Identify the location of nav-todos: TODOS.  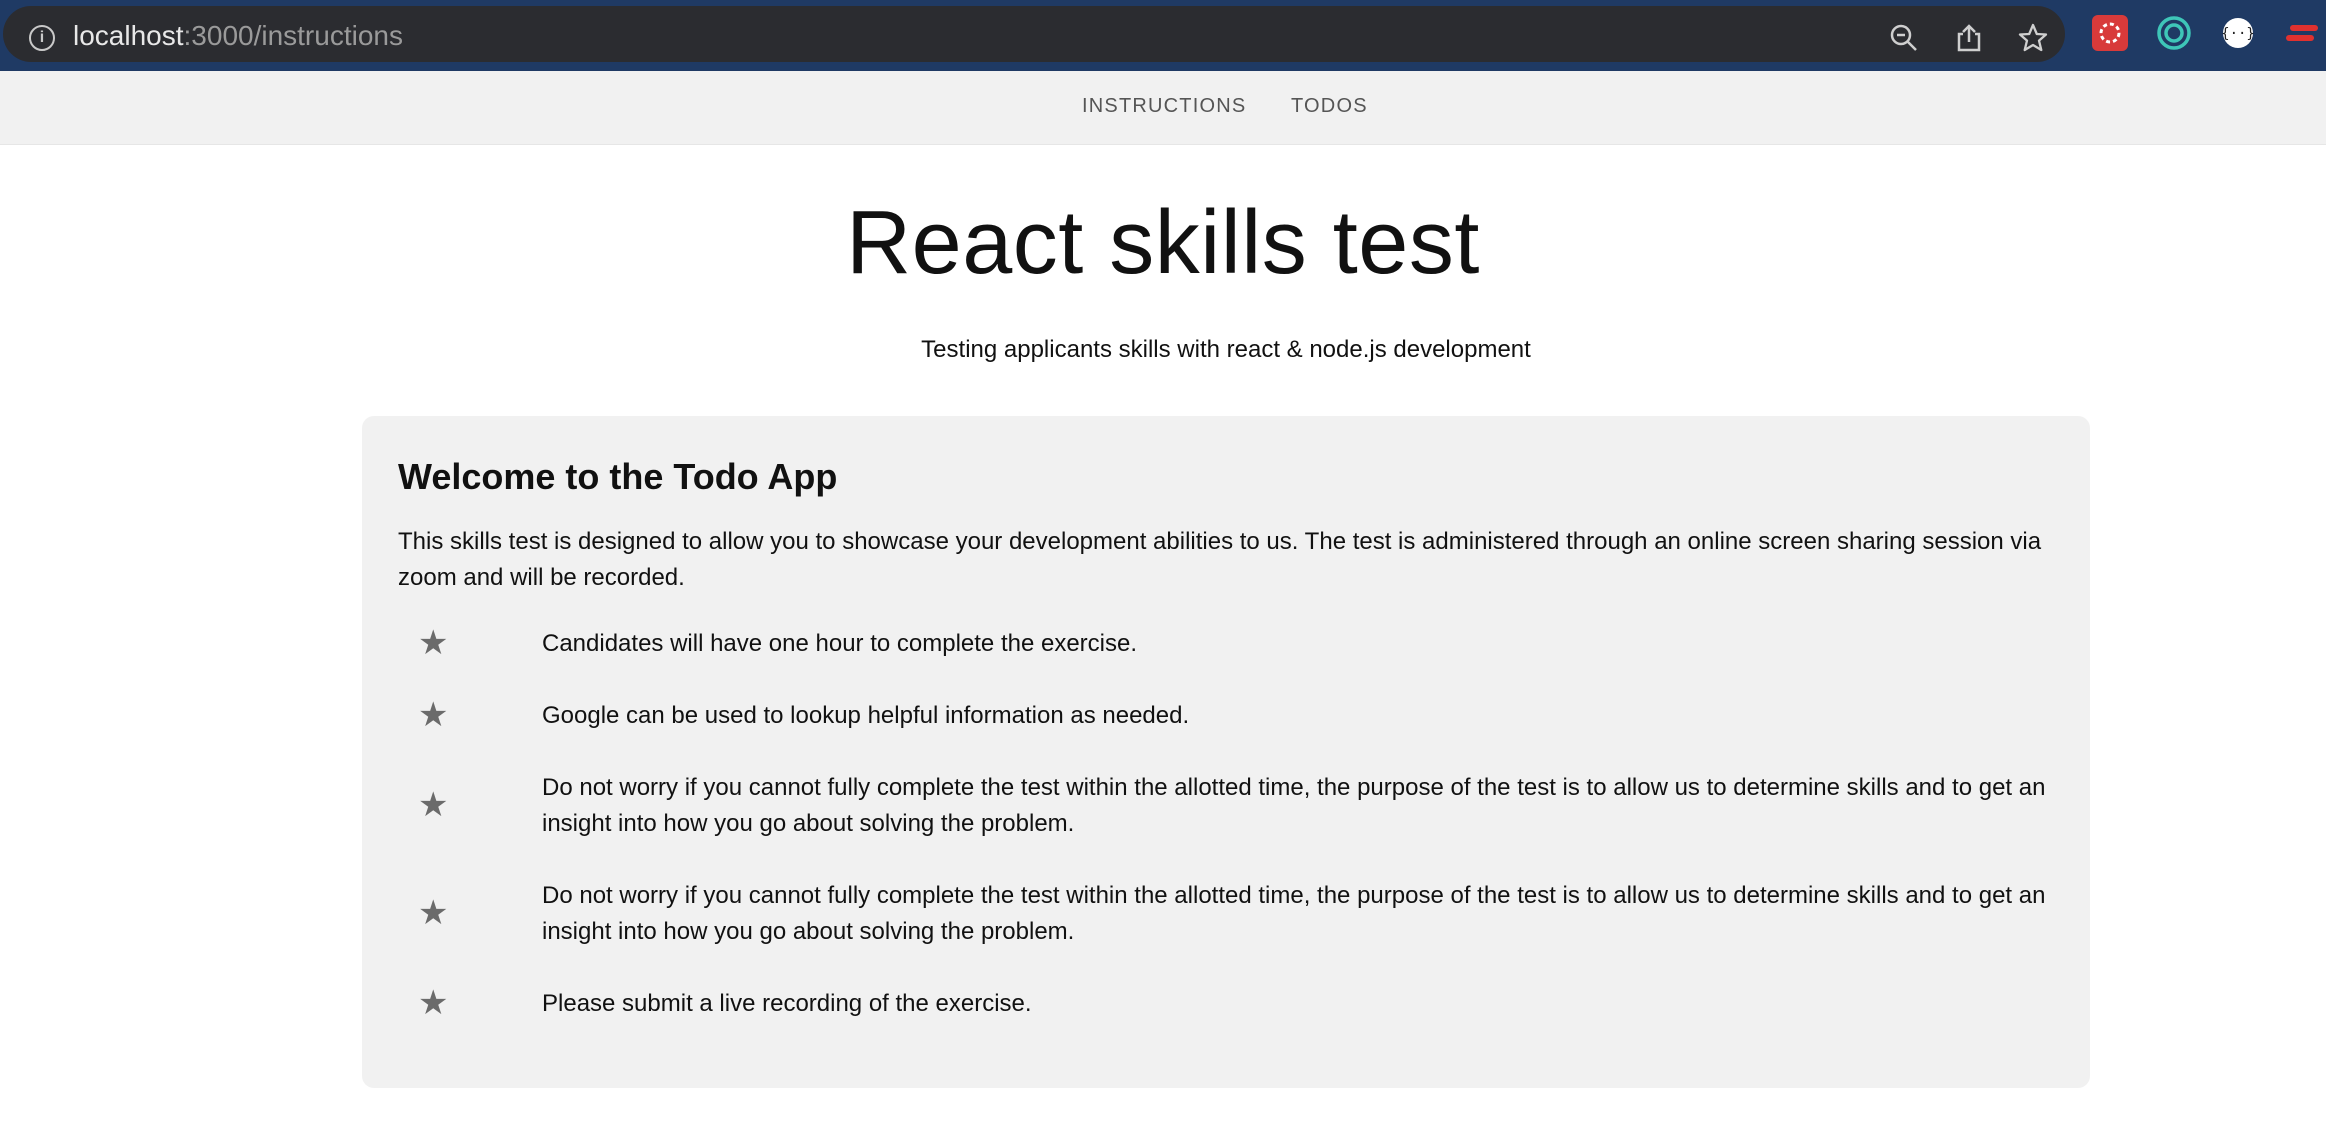
(1329, 106).